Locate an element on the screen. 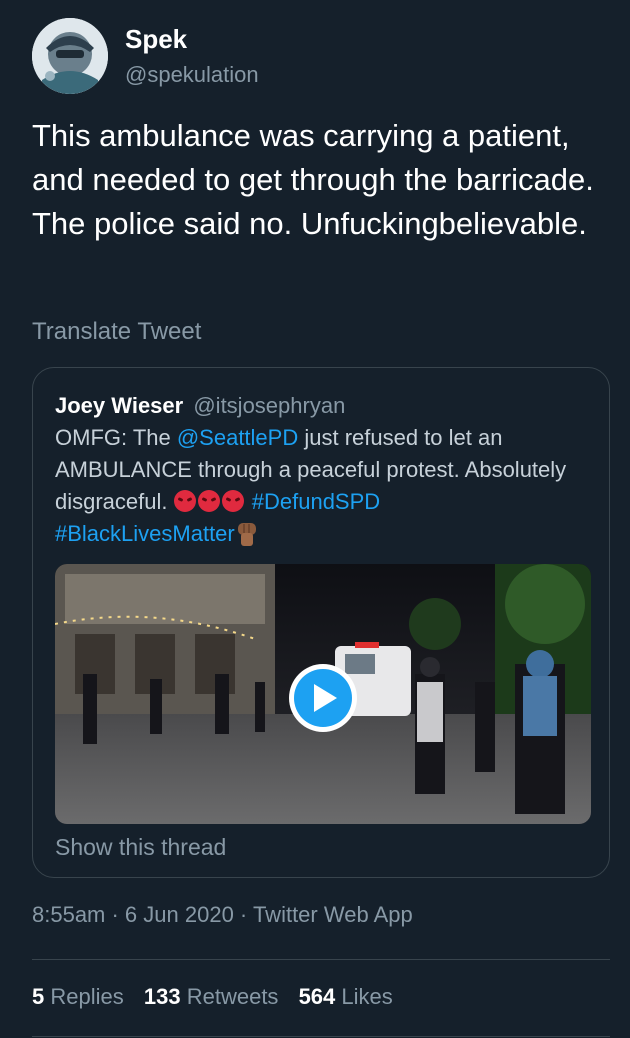 This screenshot has width=630, height=1038. likes-stat: 564 Likes is located at coordinates (346, 996).